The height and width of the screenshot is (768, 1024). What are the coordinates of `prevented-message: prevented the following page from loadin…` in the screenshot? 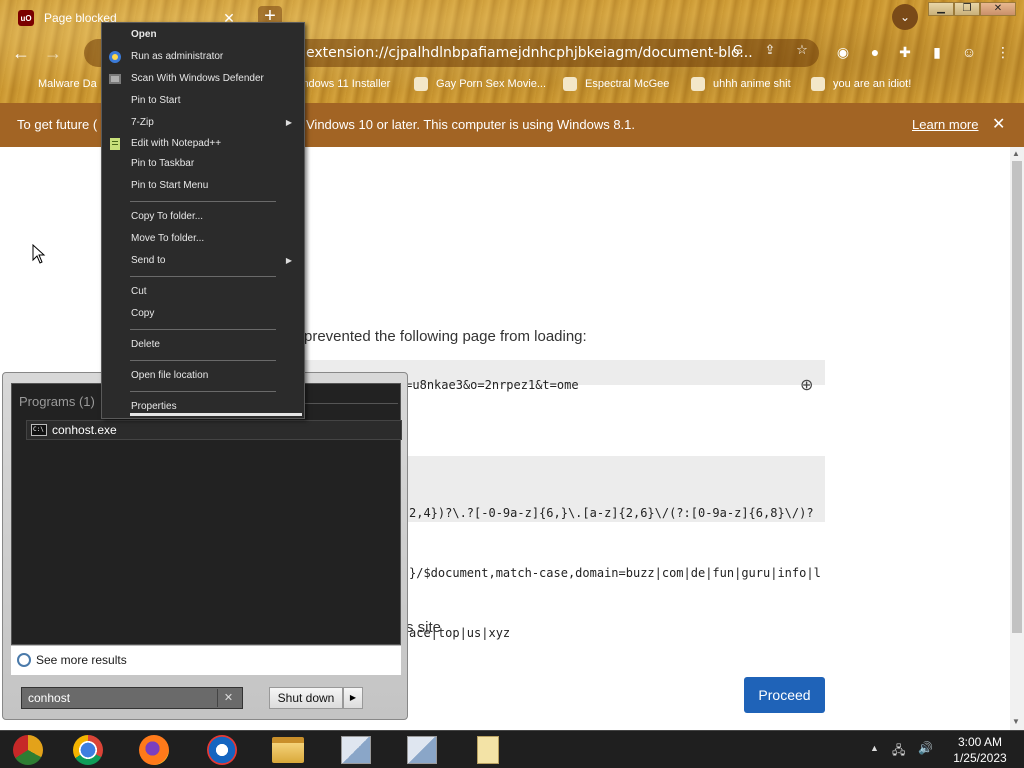 It's located at (445, 336).